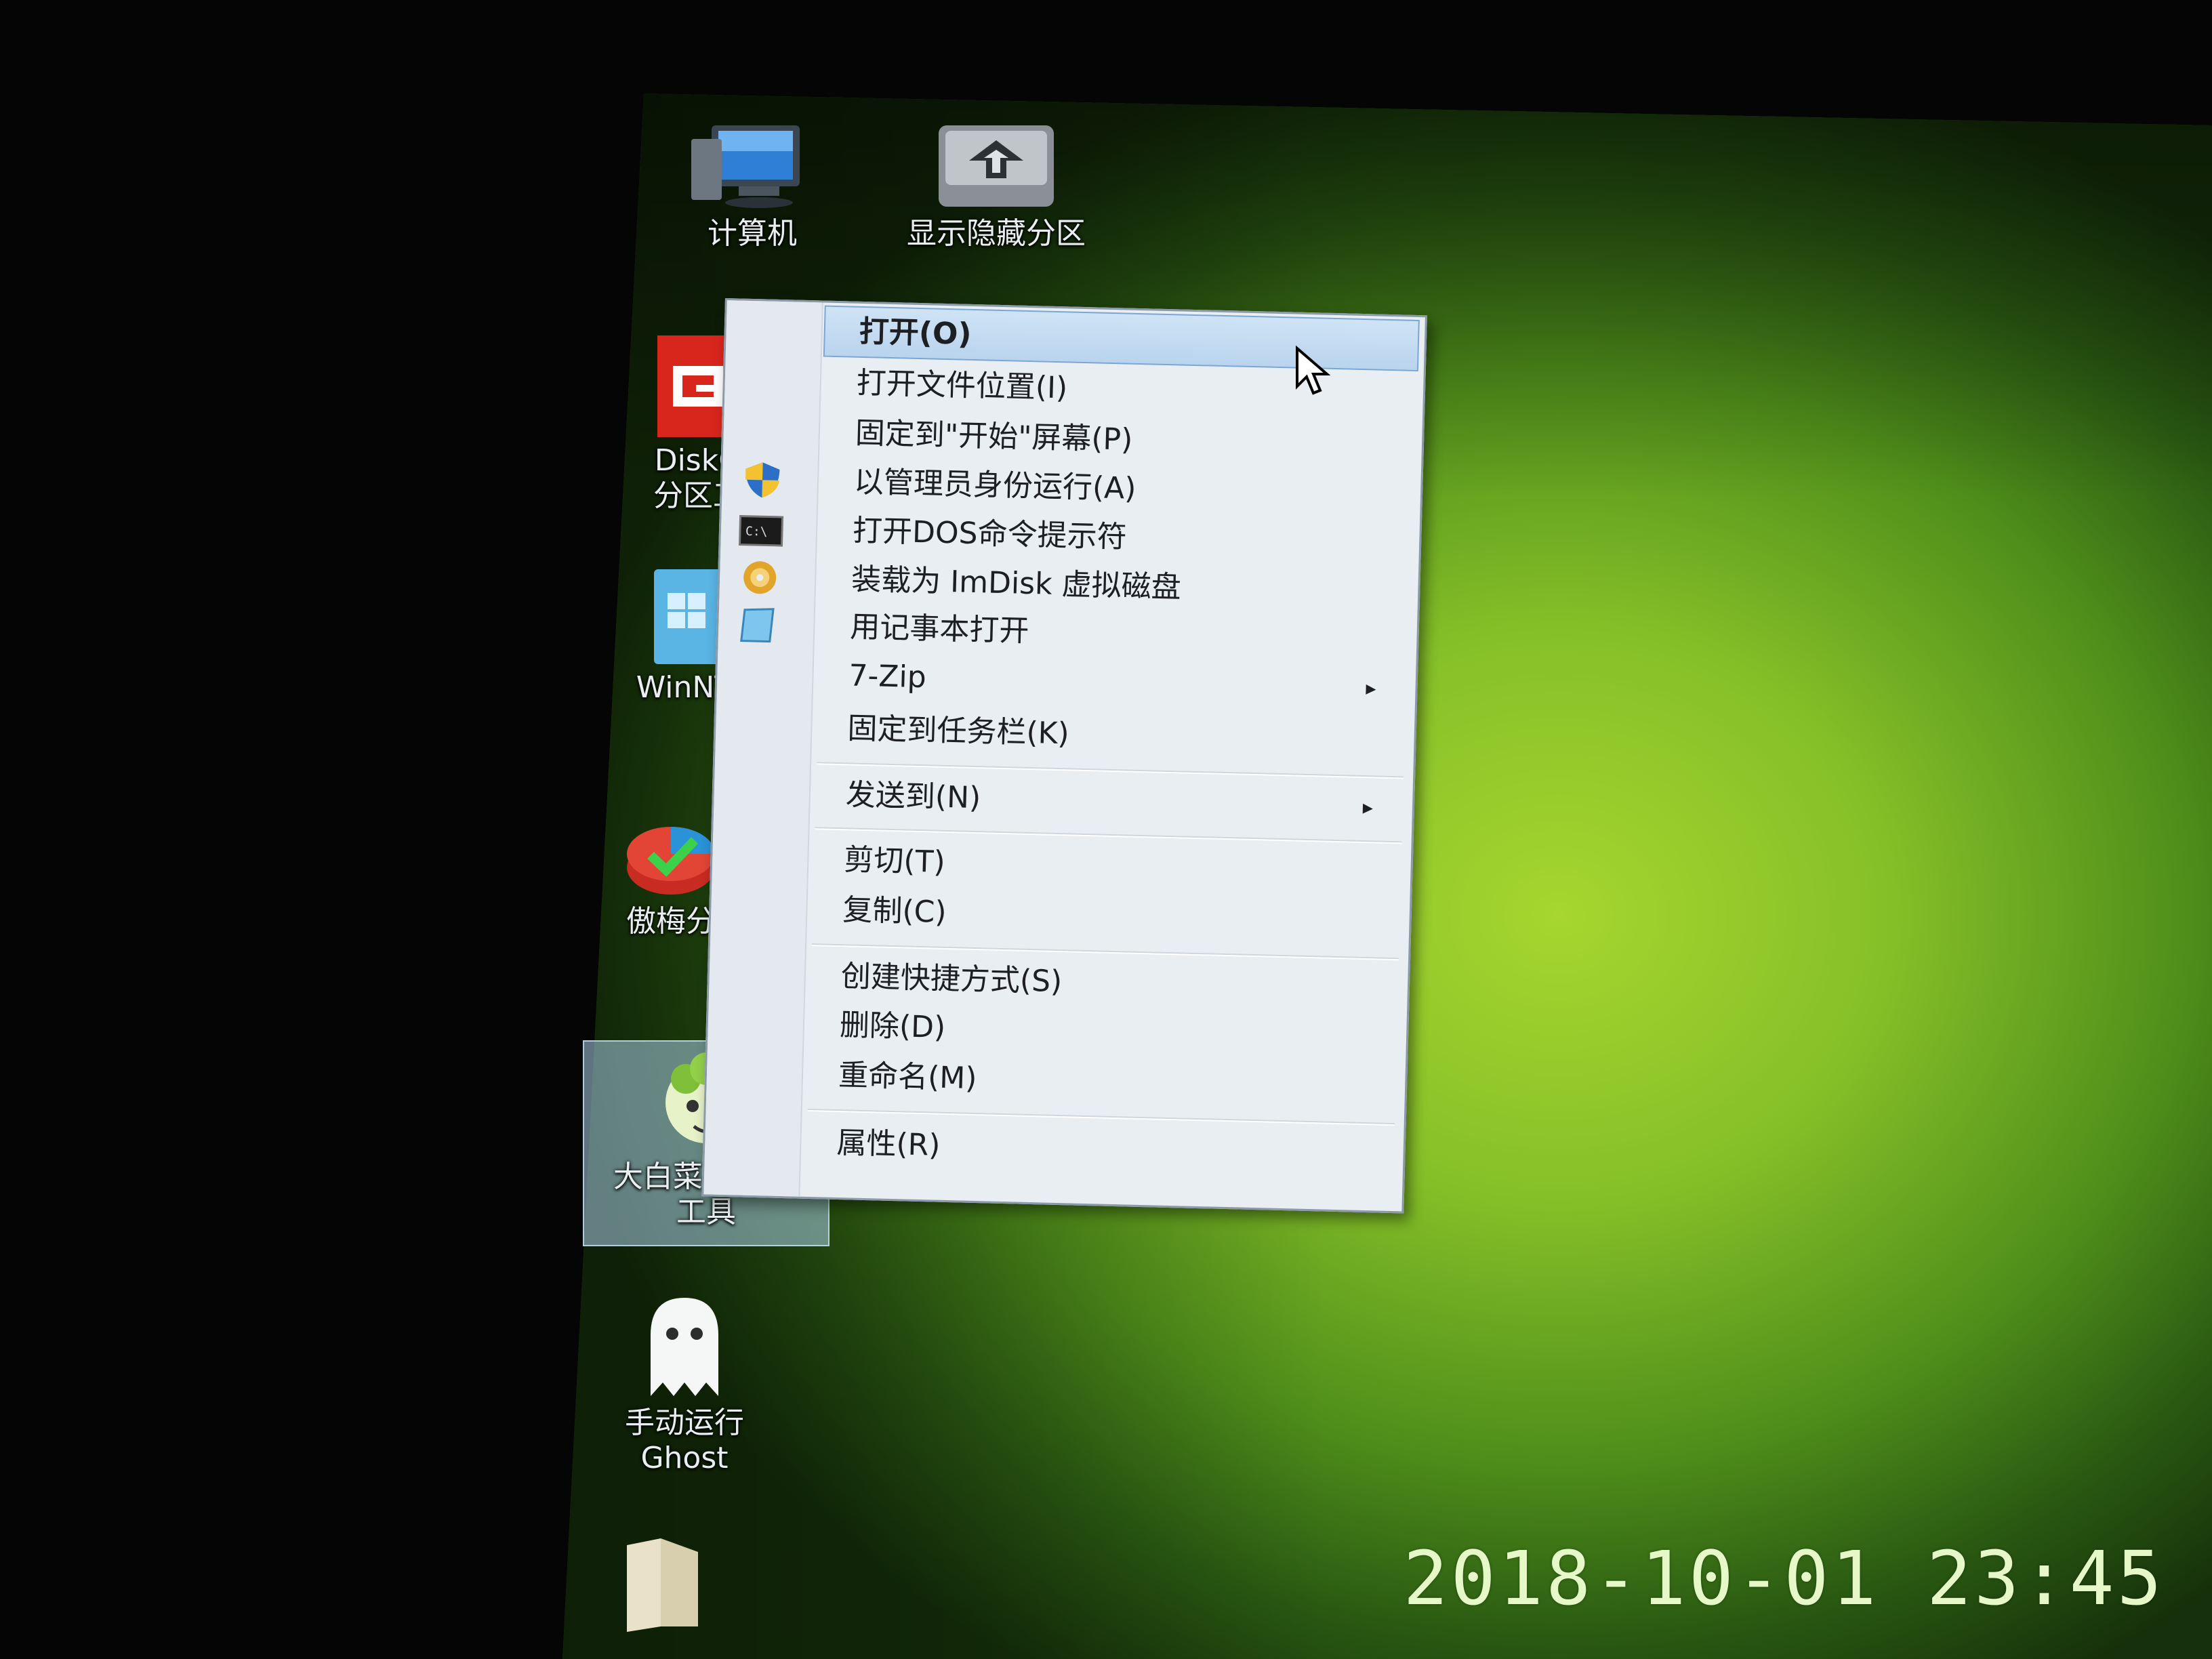 Image resolution: width=2212 pixels, height=1659 pixels. I want to click on menu-item-label: 7-Zip, so click(888, 676).